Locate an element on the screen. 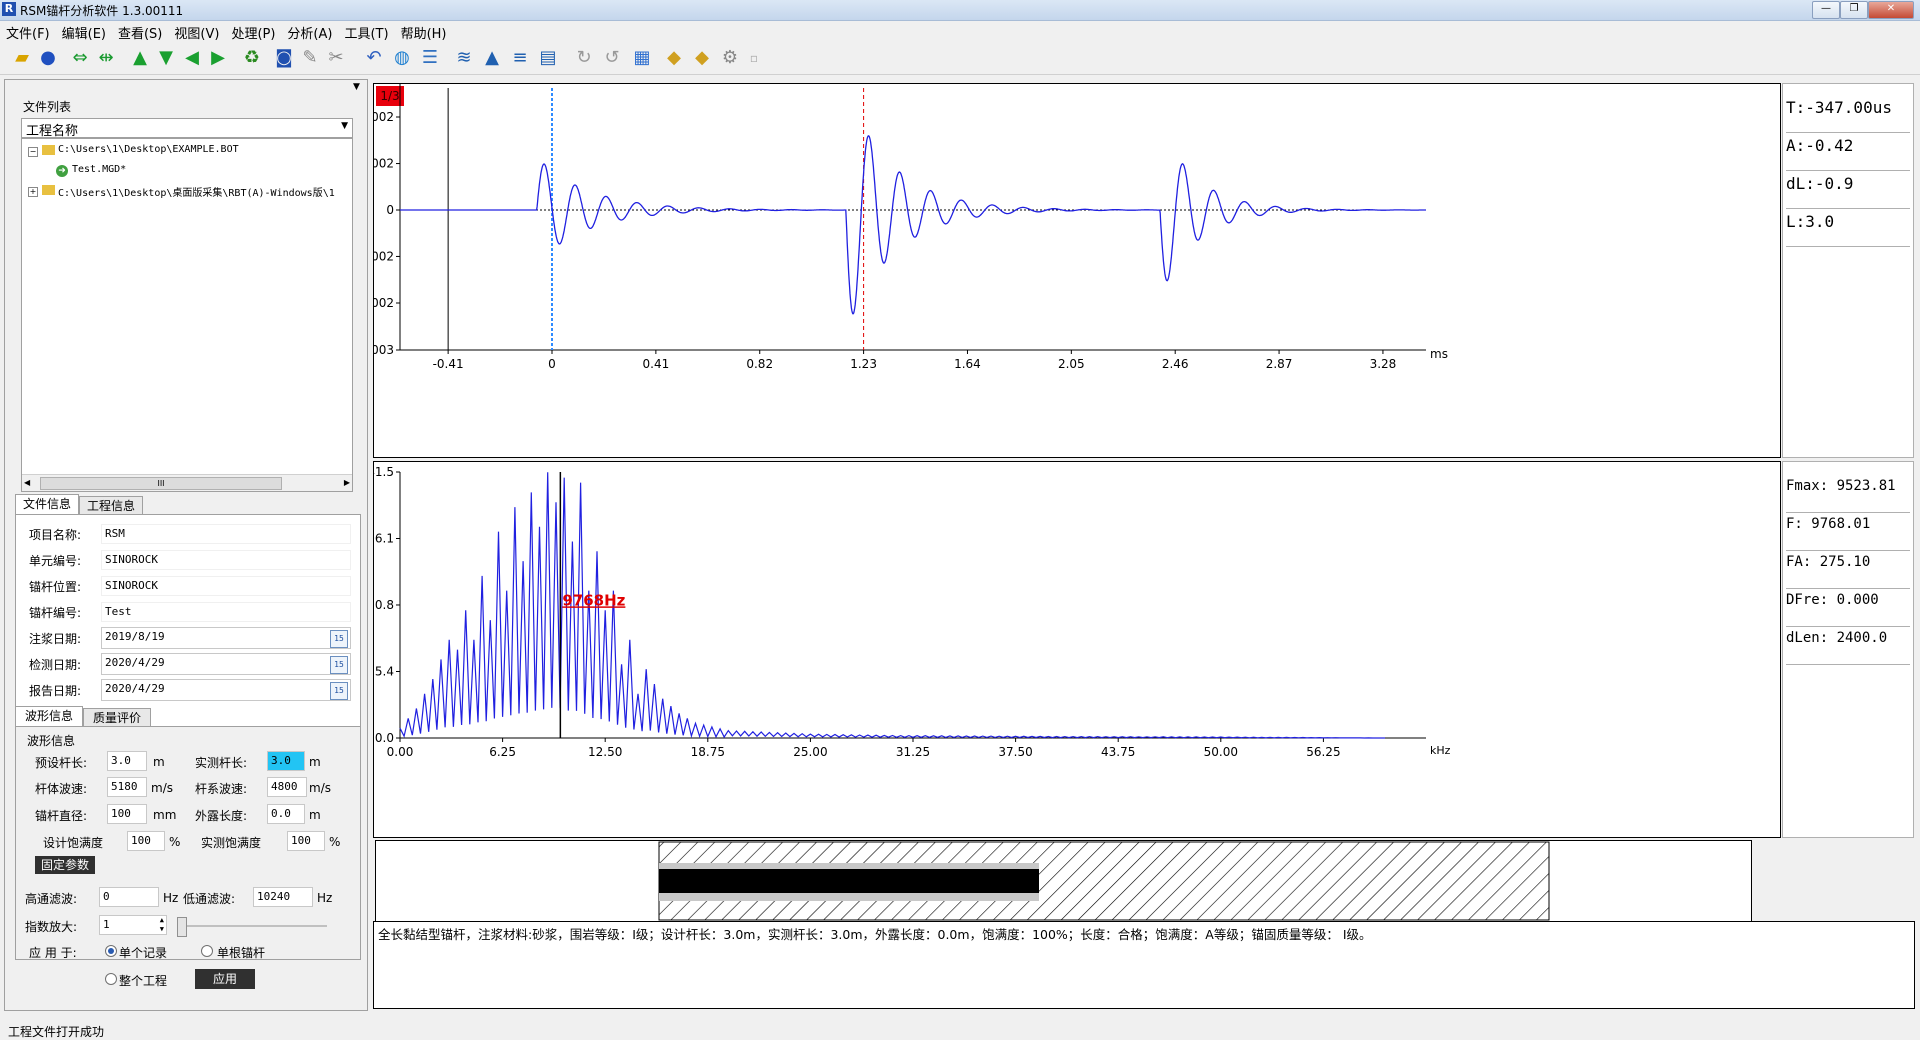 Image resolution: width=1920 pixels, height=1040 pixels. chart-config-icon: ▦ is located at coordinates (642, 58).